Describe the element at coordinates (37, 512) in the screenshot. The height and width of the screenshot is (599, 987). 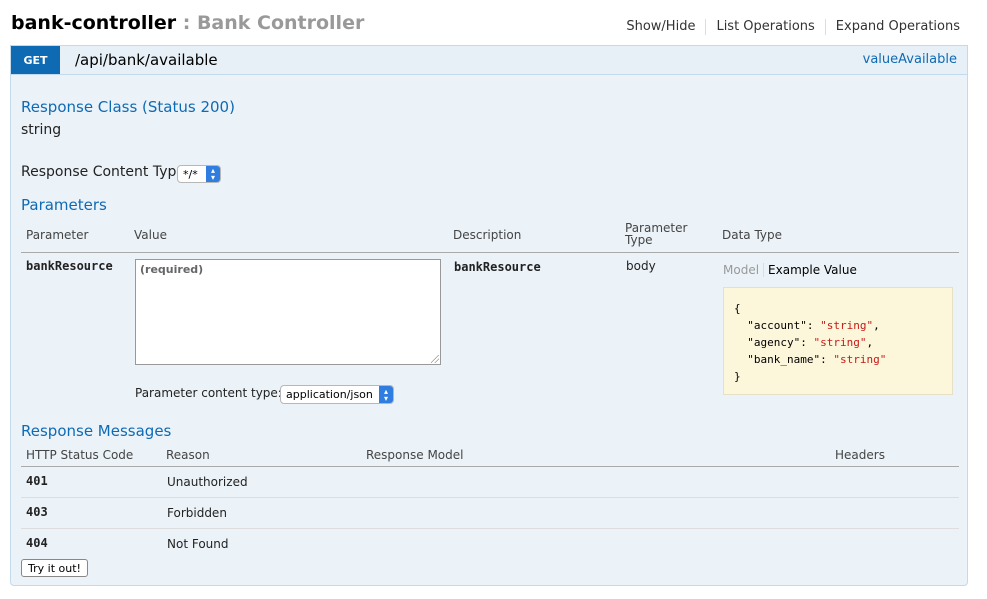
I see `response-code: 403` at that location.